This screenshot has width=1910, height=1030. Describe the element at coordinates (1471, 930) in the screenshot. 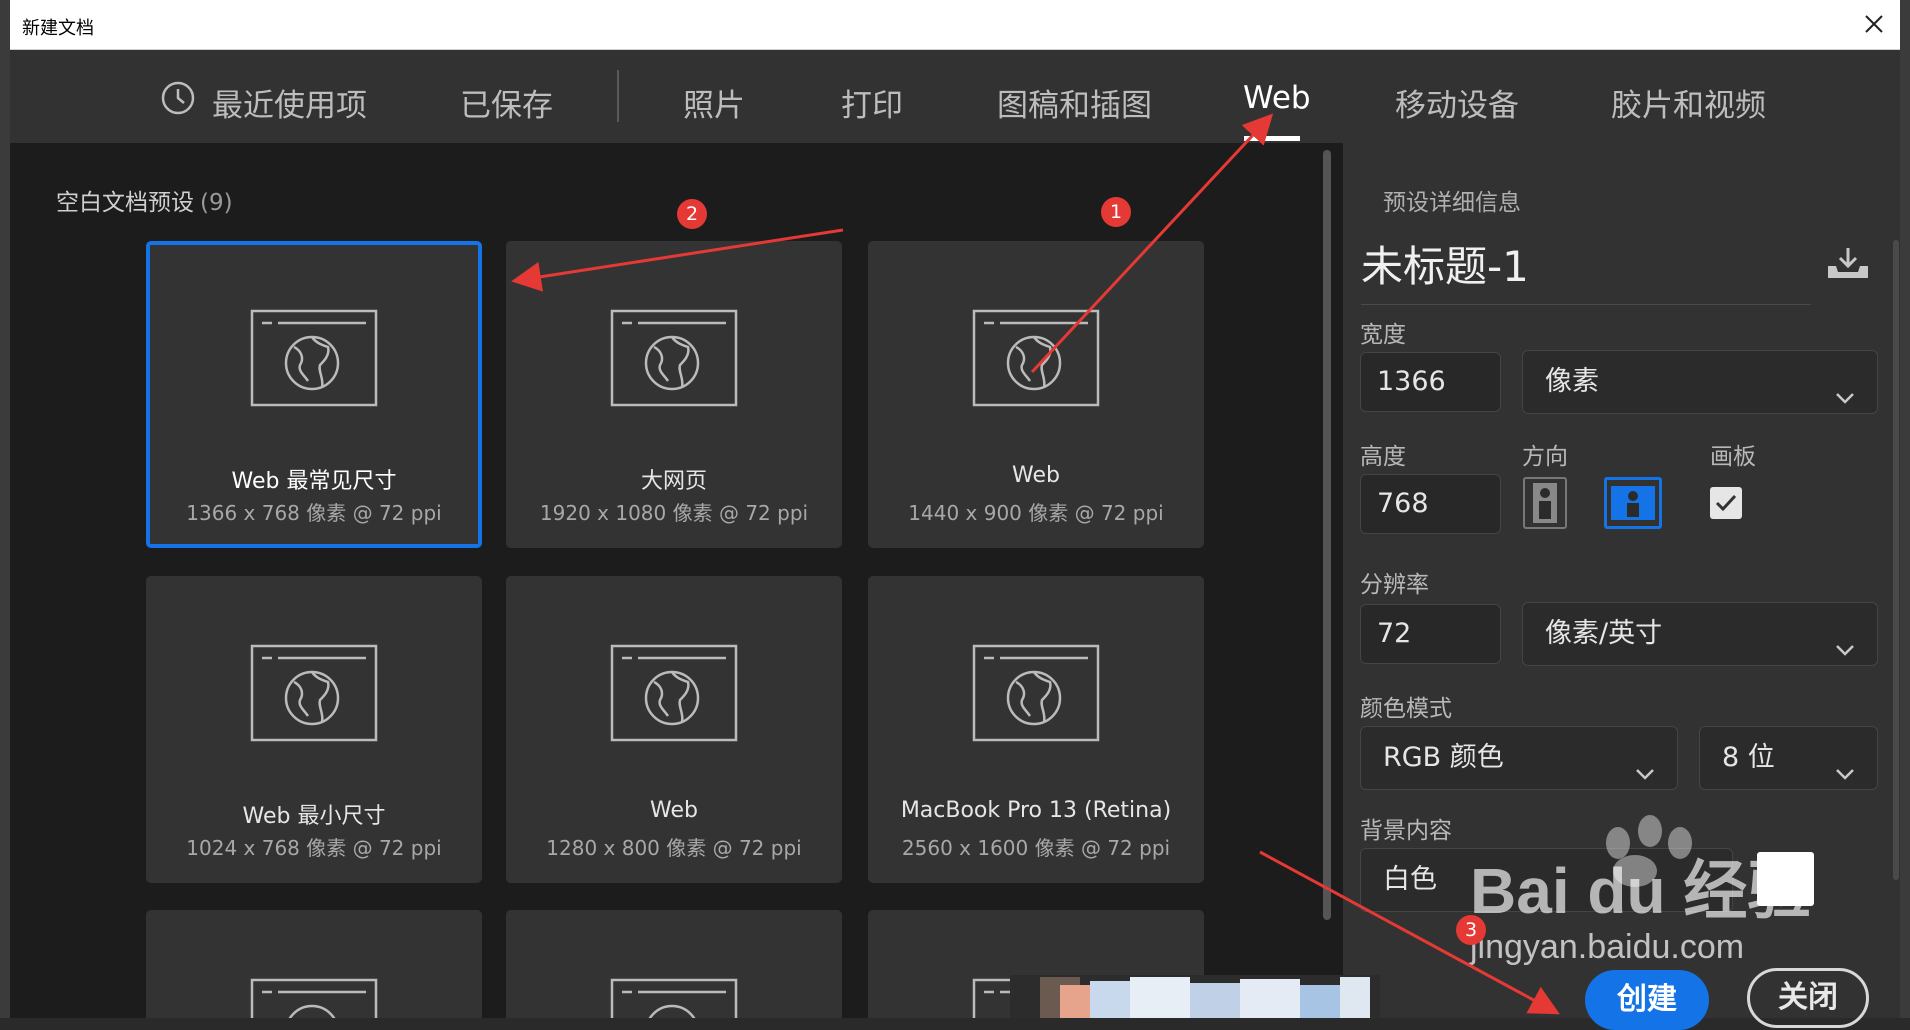

I see `annotation-badge-3: 3` at that location.